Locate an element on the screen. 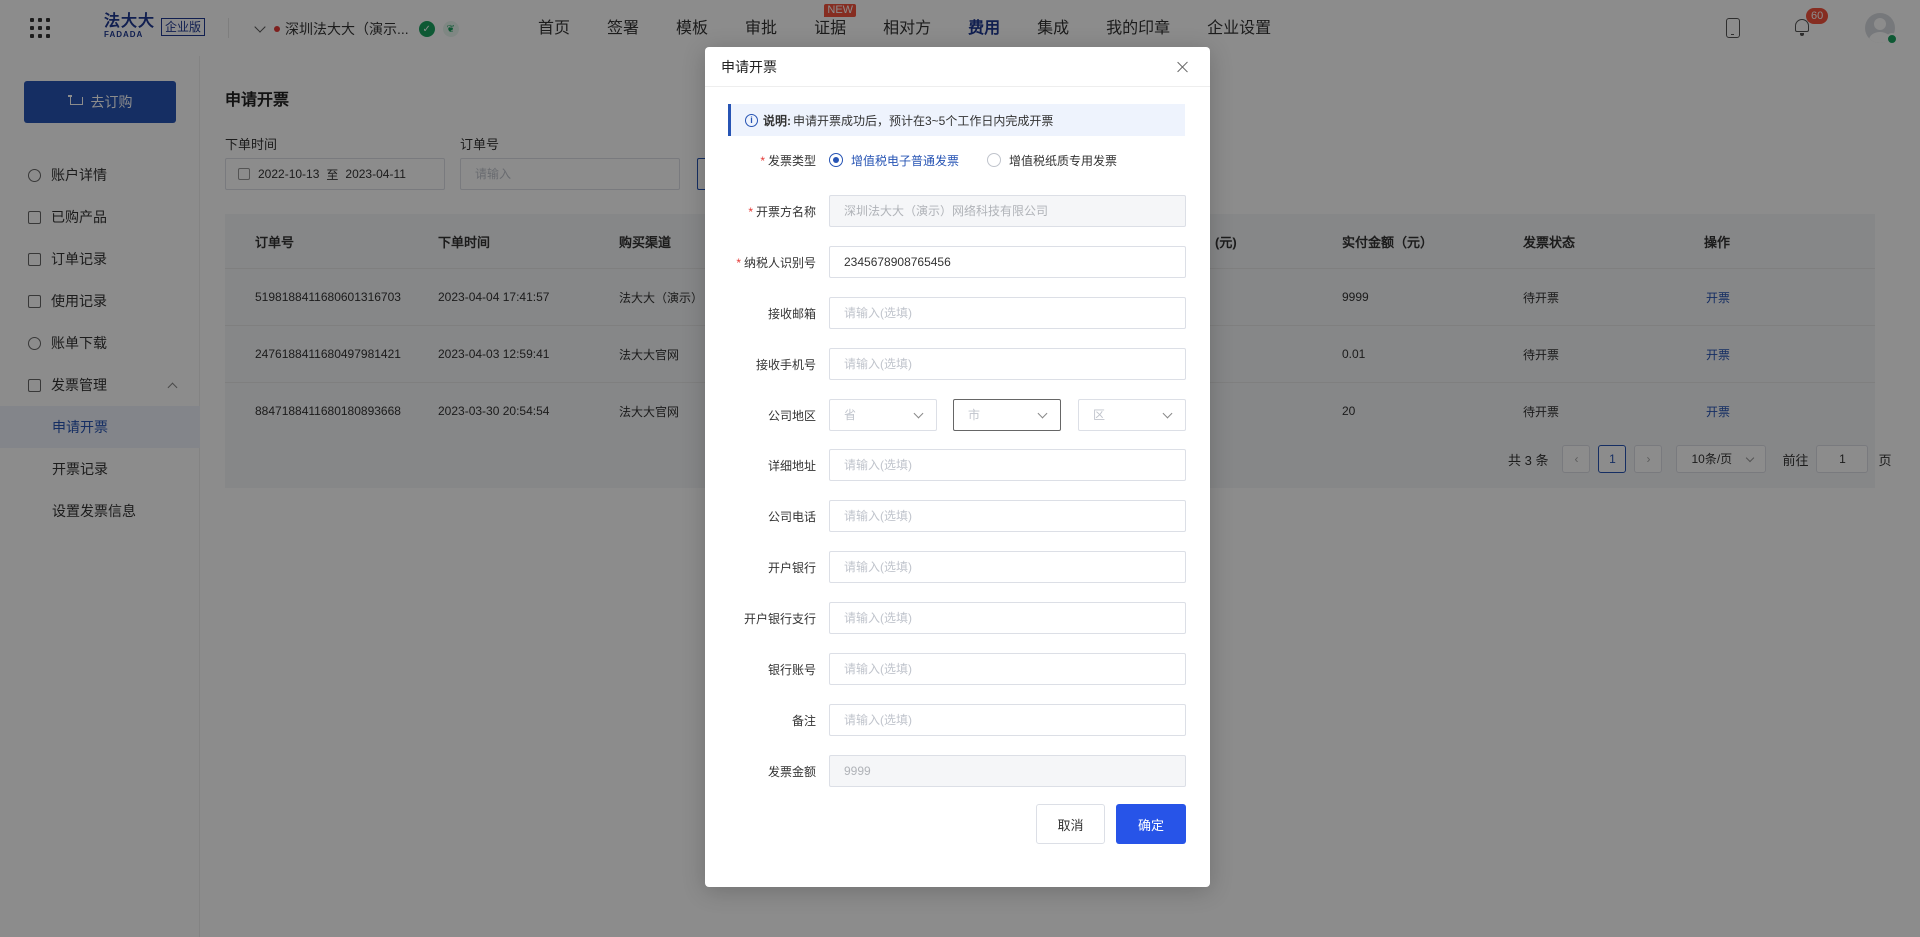 The width and height of the screenshot is (1920, 937). branch-row: 开户银行支行 请输入(选填) is located at coordinates (957, 618).